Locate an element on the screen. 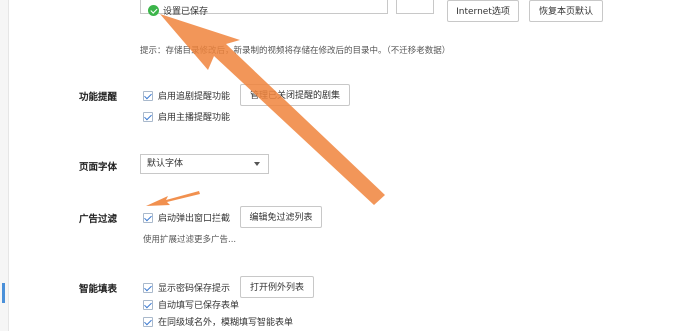 The height and width of the screenshot is (331, 692). autofill-option-password-prompt: 显示密码保存提示 is located at coordinates (186, 287).